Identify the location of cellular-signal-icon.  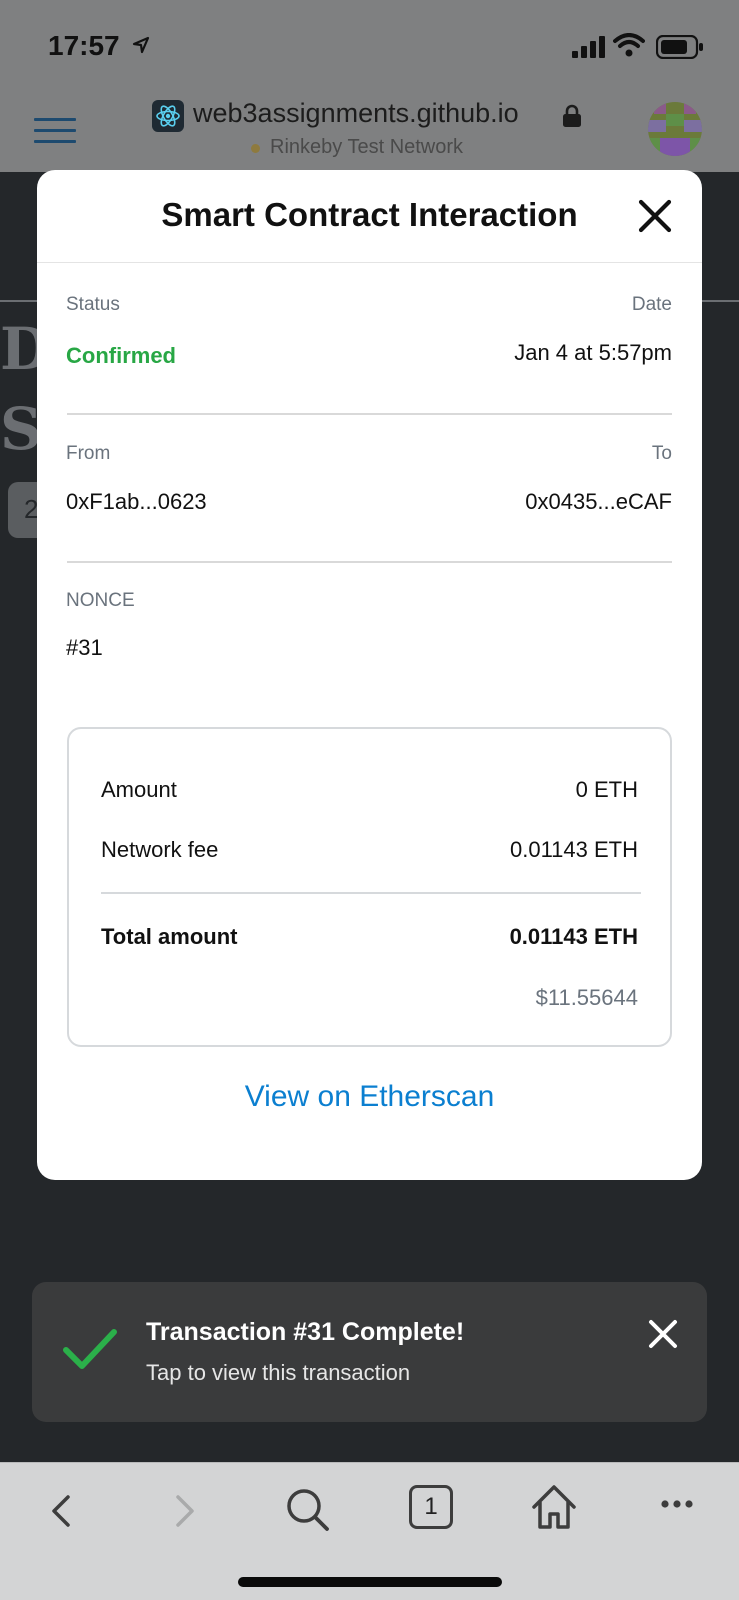
(588, 47).